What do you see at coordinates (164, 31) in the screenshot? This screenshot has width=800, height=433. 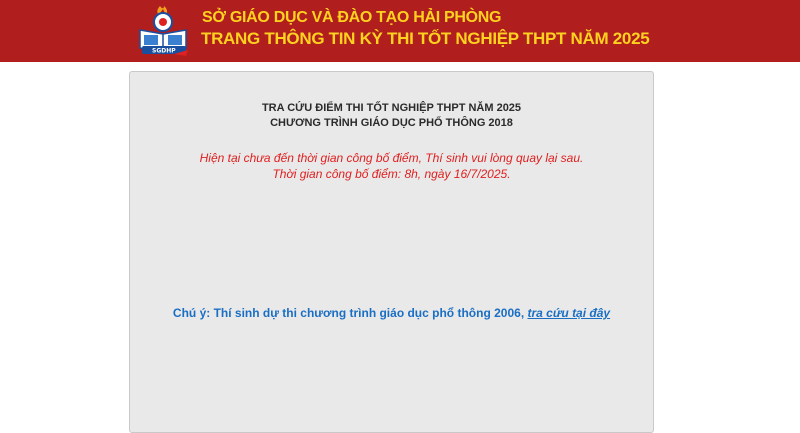 I see `education-department-logo-icon: SGDHP` at bounding box center [164, 31].